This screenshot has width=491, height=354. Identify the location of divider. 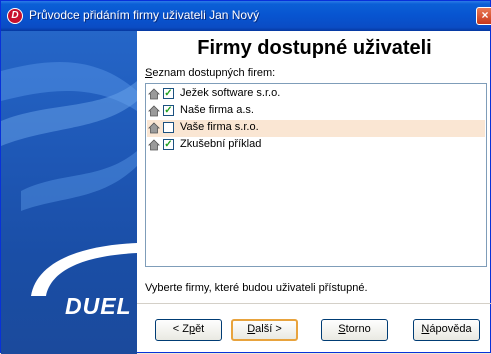
(314, 303).